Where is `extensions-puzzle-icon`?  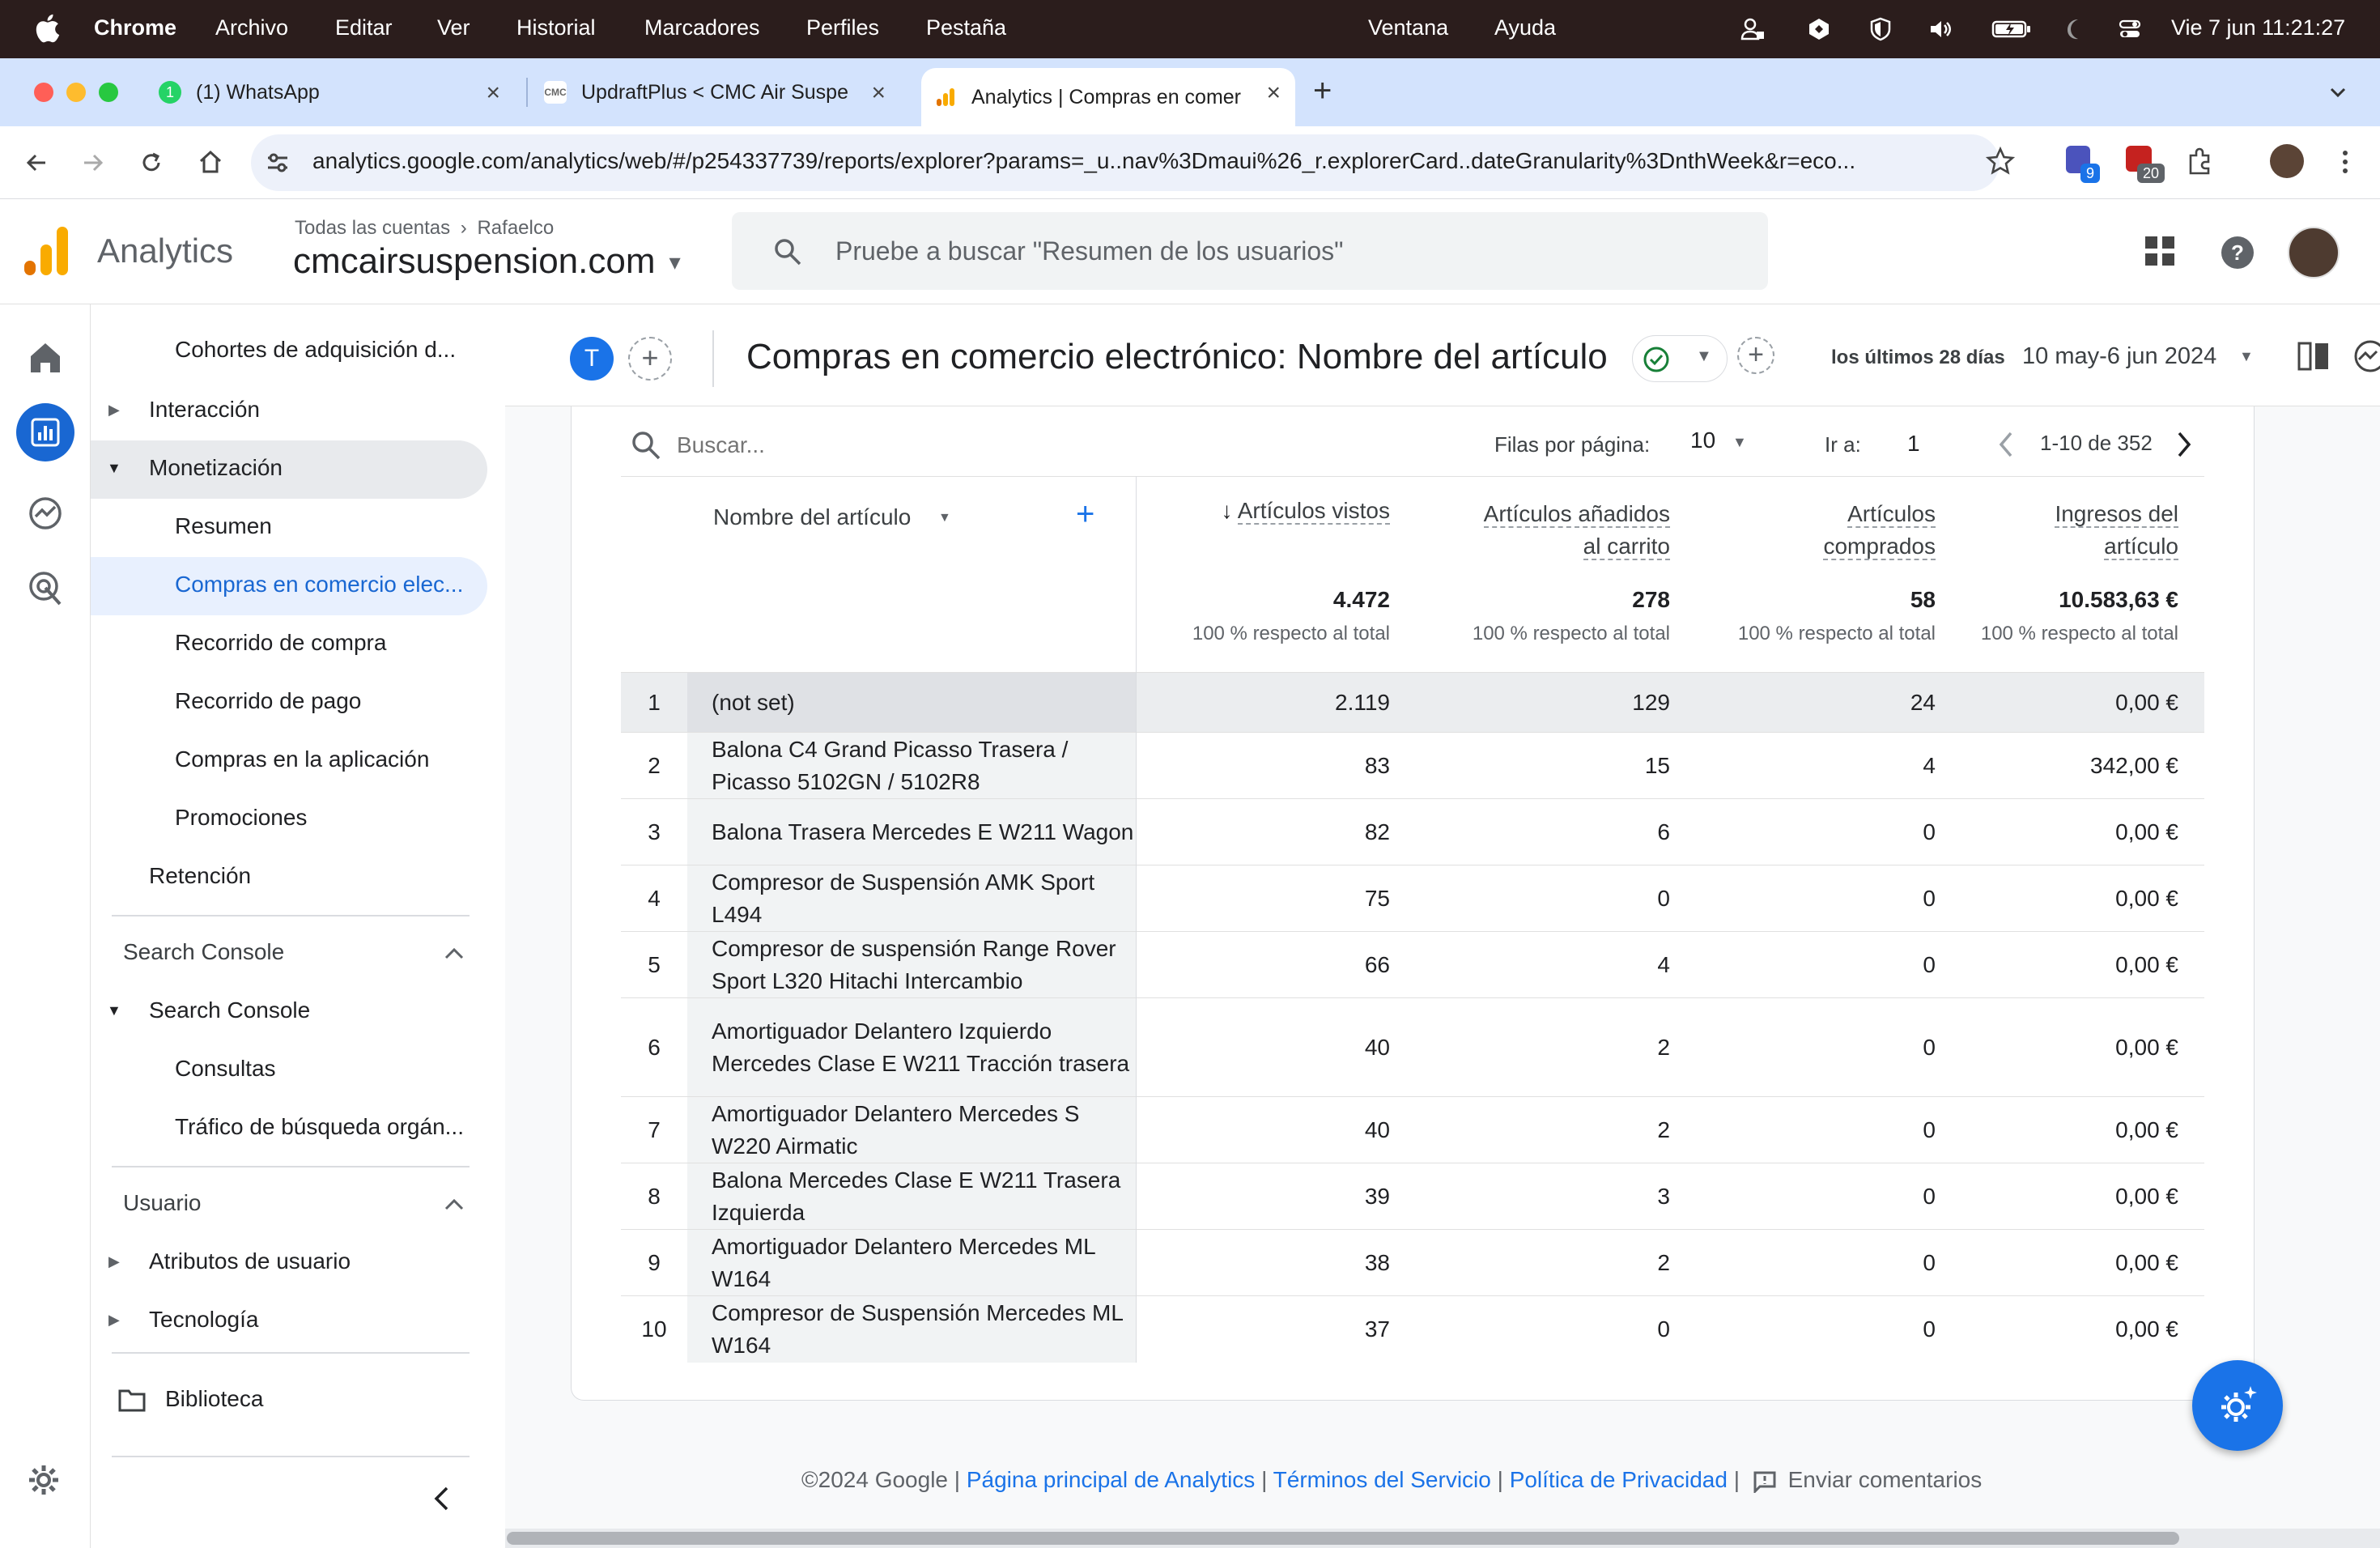 extensions-puzzle-icon is located at coordinates (2199, 161).